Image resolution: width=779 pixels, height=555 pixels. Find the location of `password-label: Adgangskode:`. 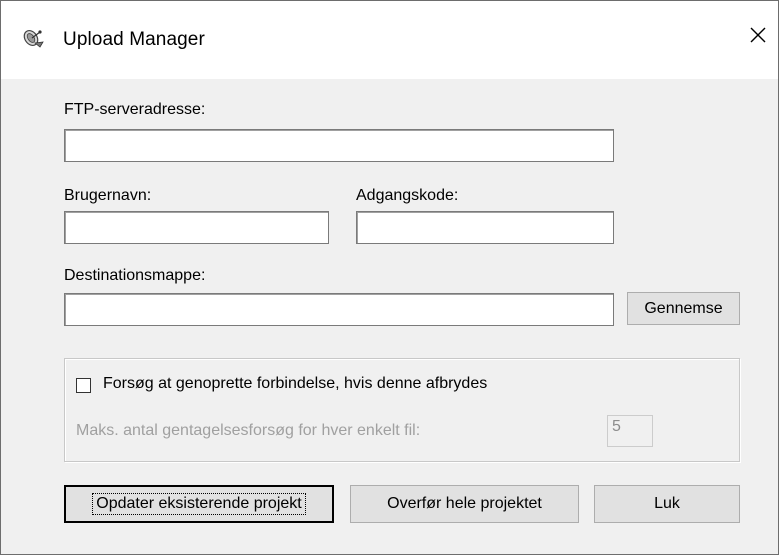

password-label: Adgangskode: is located at coordinates (407, 195).